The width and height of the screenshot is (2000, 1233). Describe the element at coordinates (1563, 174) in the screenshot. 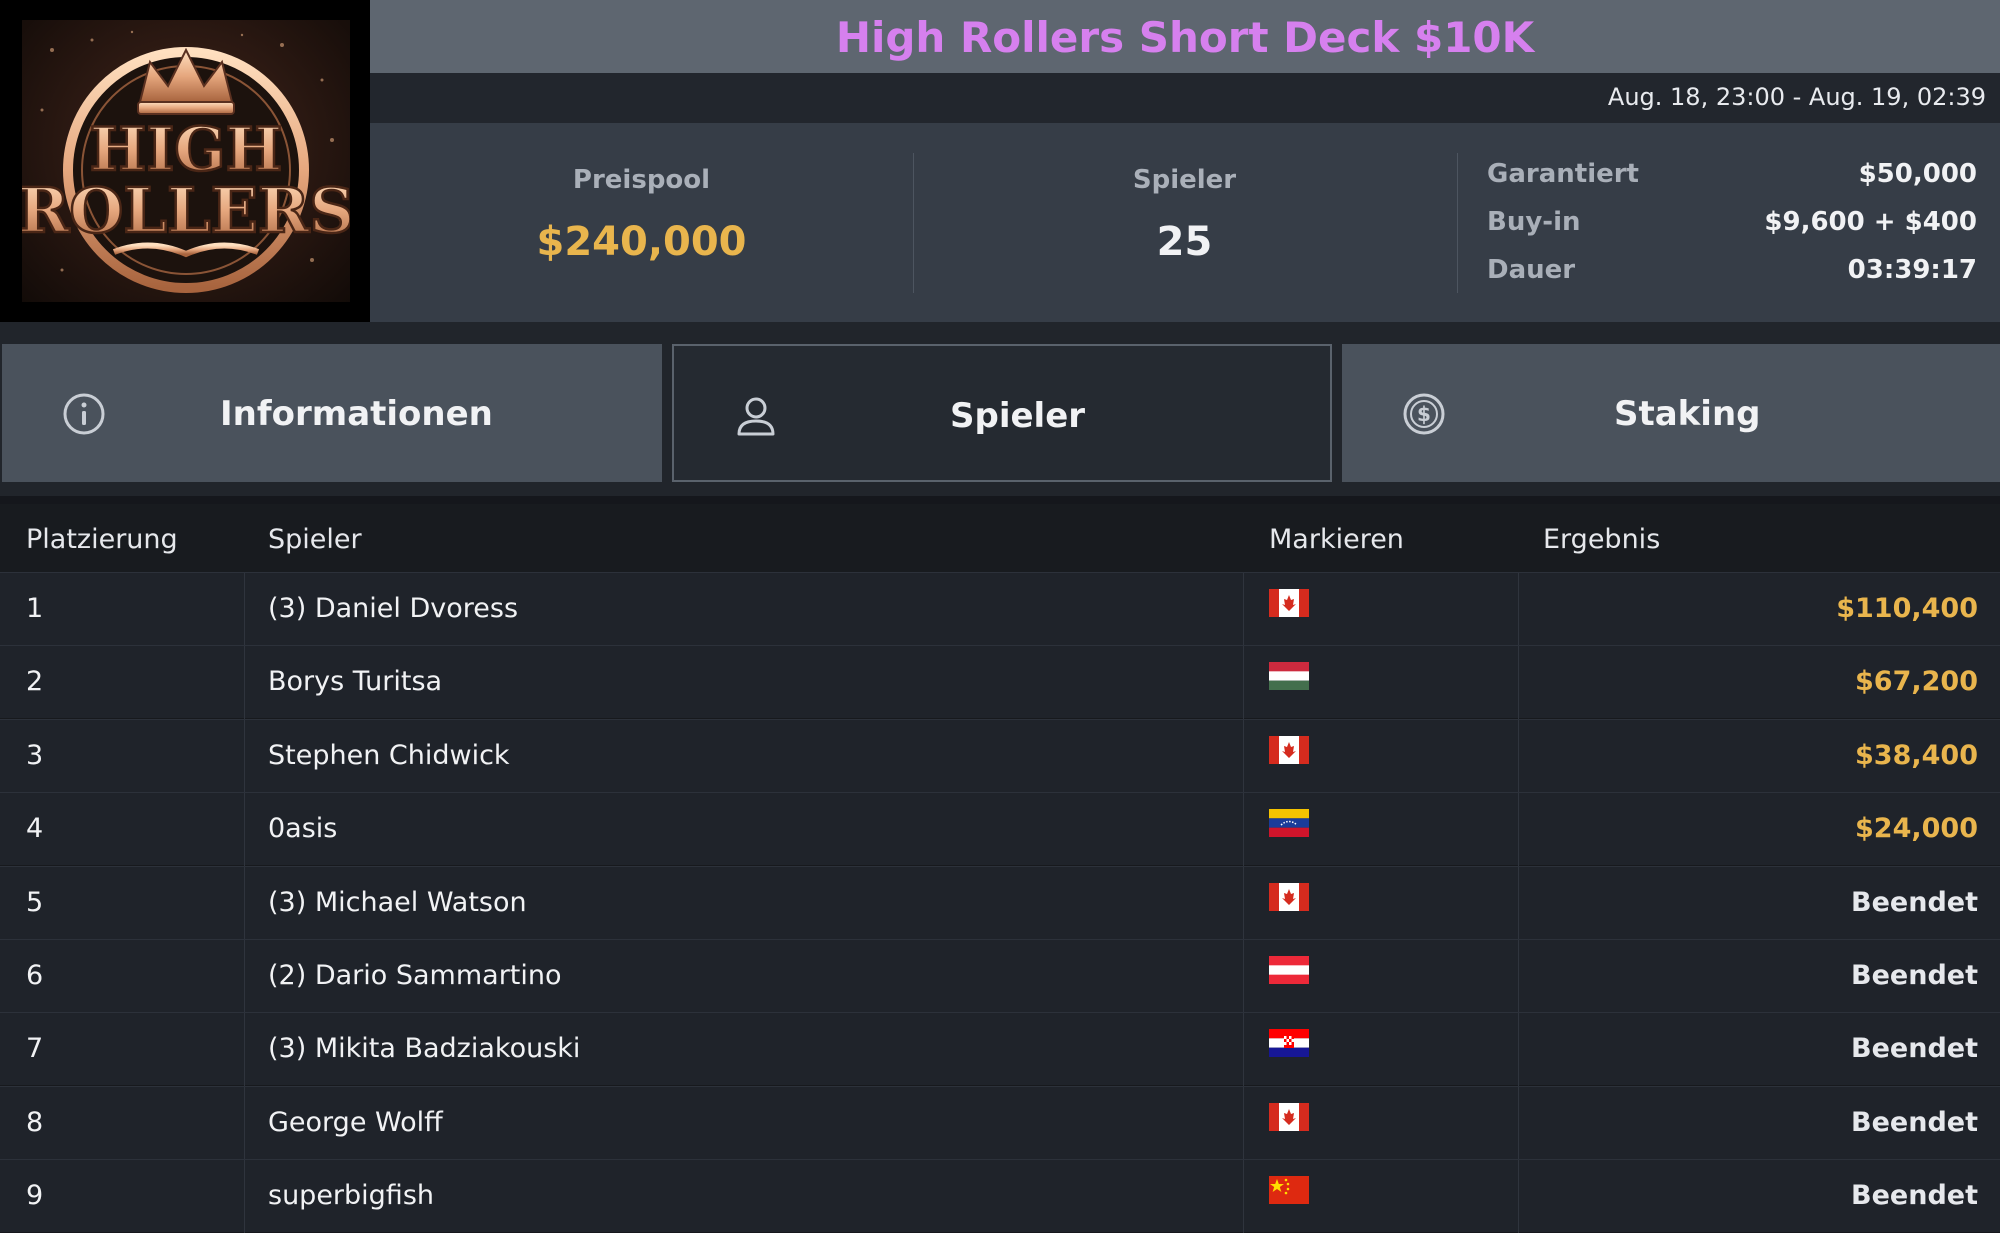

I see `detail-label: Garantiert` at that location.